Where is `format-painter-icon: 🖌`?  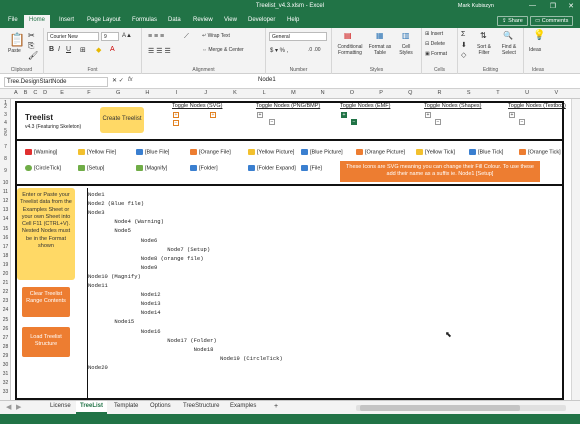 format-painter-icon: 🖌 is located at coordinates (33, 56).